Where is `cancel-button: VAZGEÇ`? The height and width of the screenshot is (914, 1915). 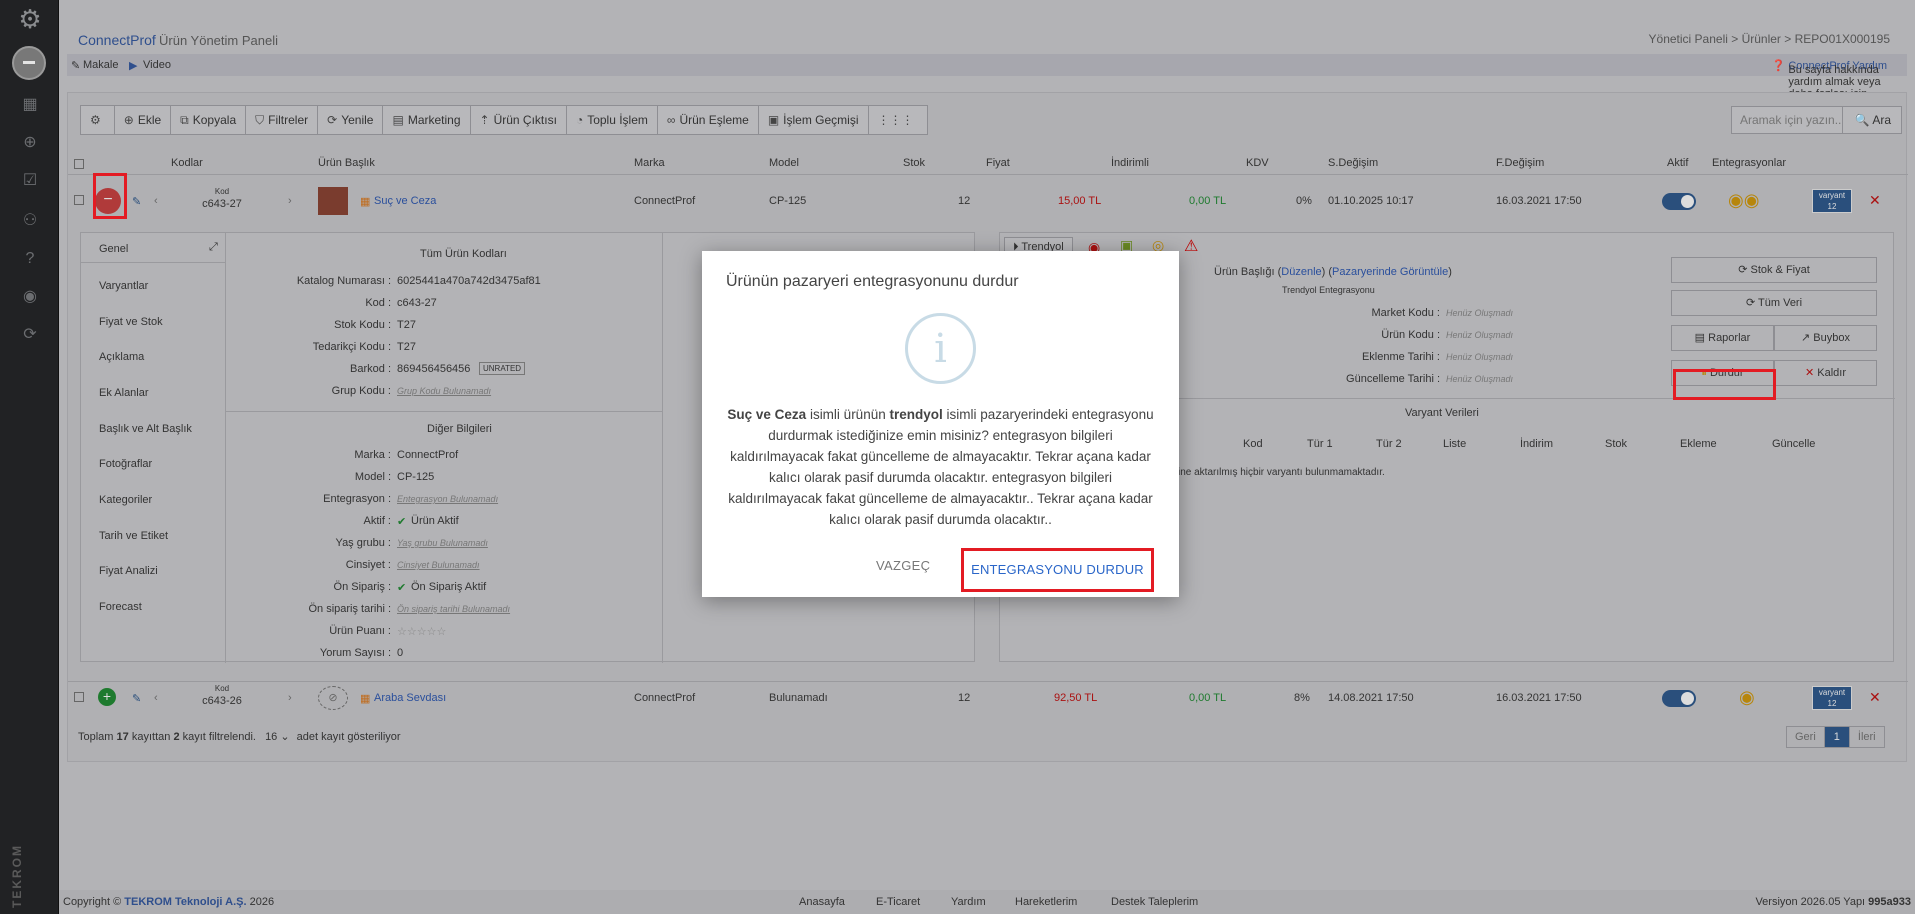
cancel-button: VAZGEÇ is located at coordinates (903, 565).